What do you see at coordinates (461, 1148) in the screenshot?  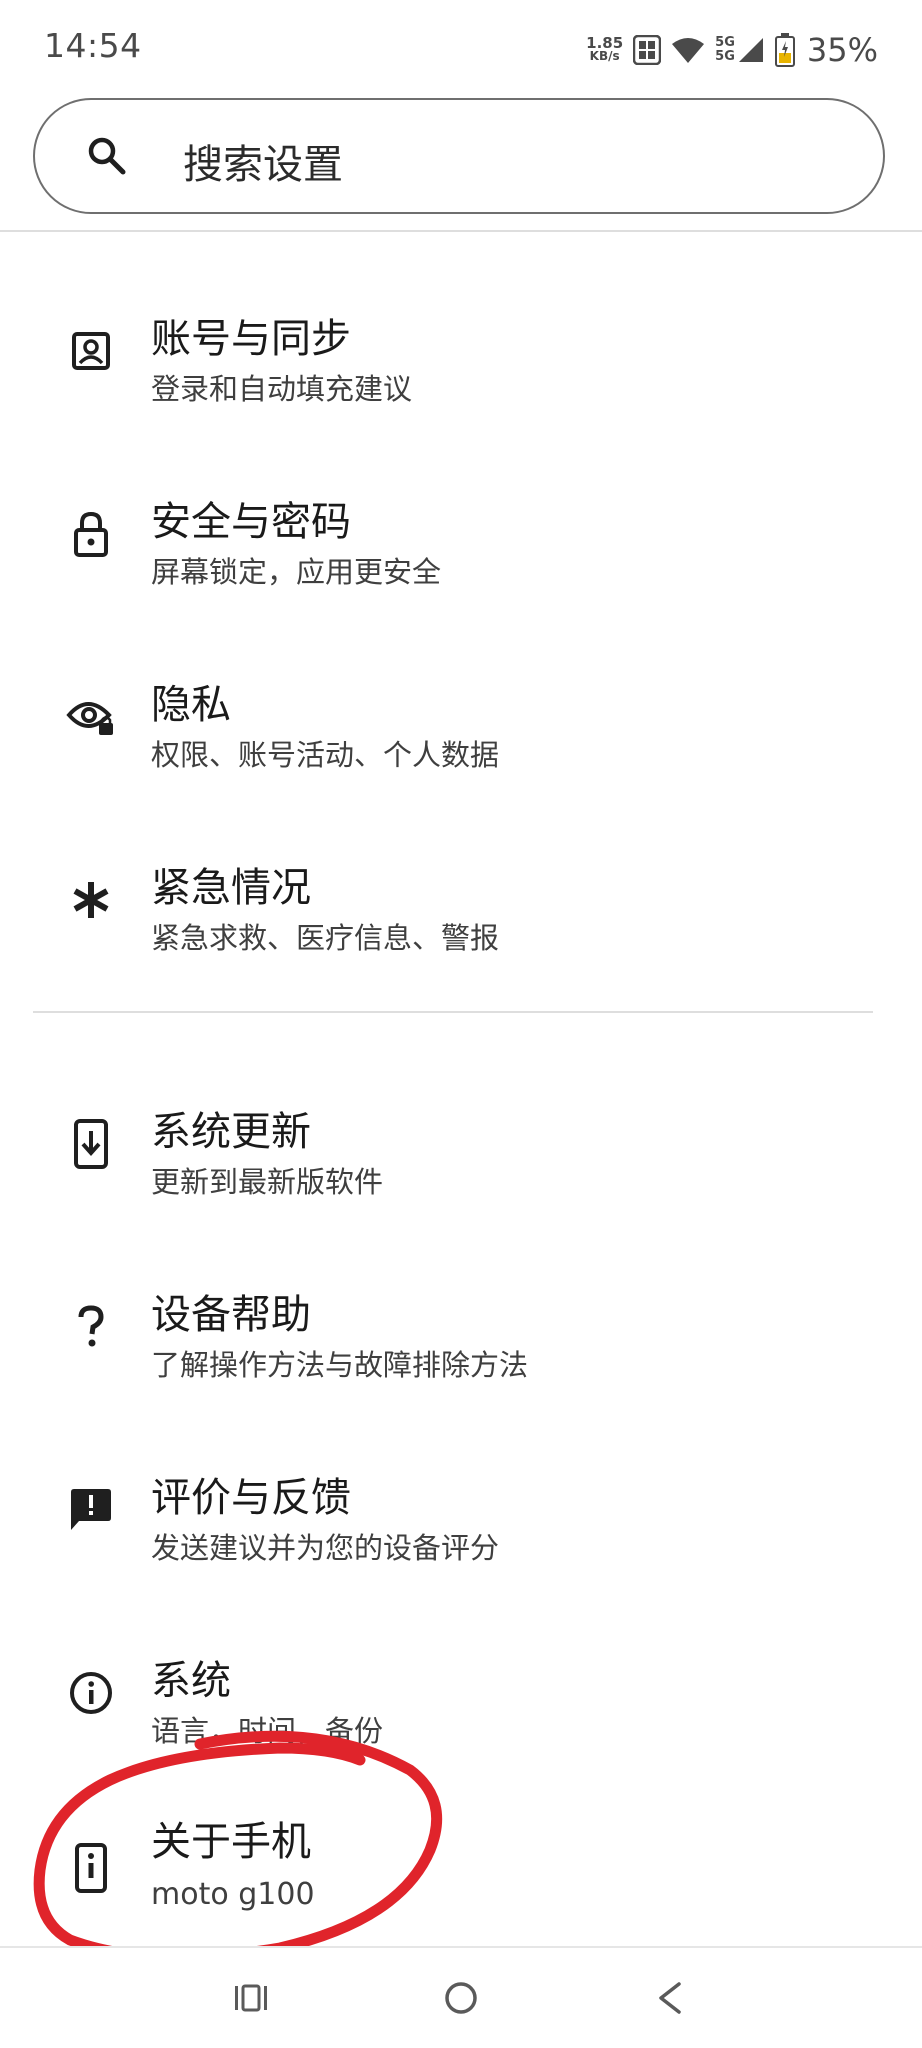 I see `setting-item-system-update: 系统更新 更新到最新版软件` at bounding box center [461, 1148].